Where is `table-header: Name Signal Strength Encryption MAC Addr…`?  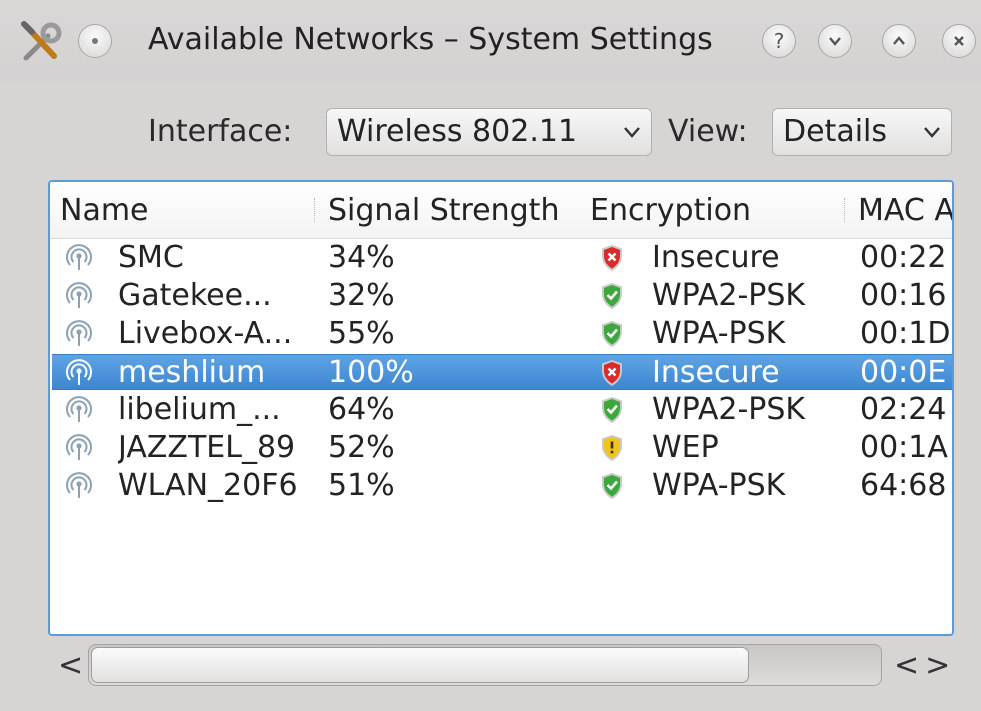 table-header: Name Signal Strength Encryption MAC Addr… is located at coordinates (501, 210).